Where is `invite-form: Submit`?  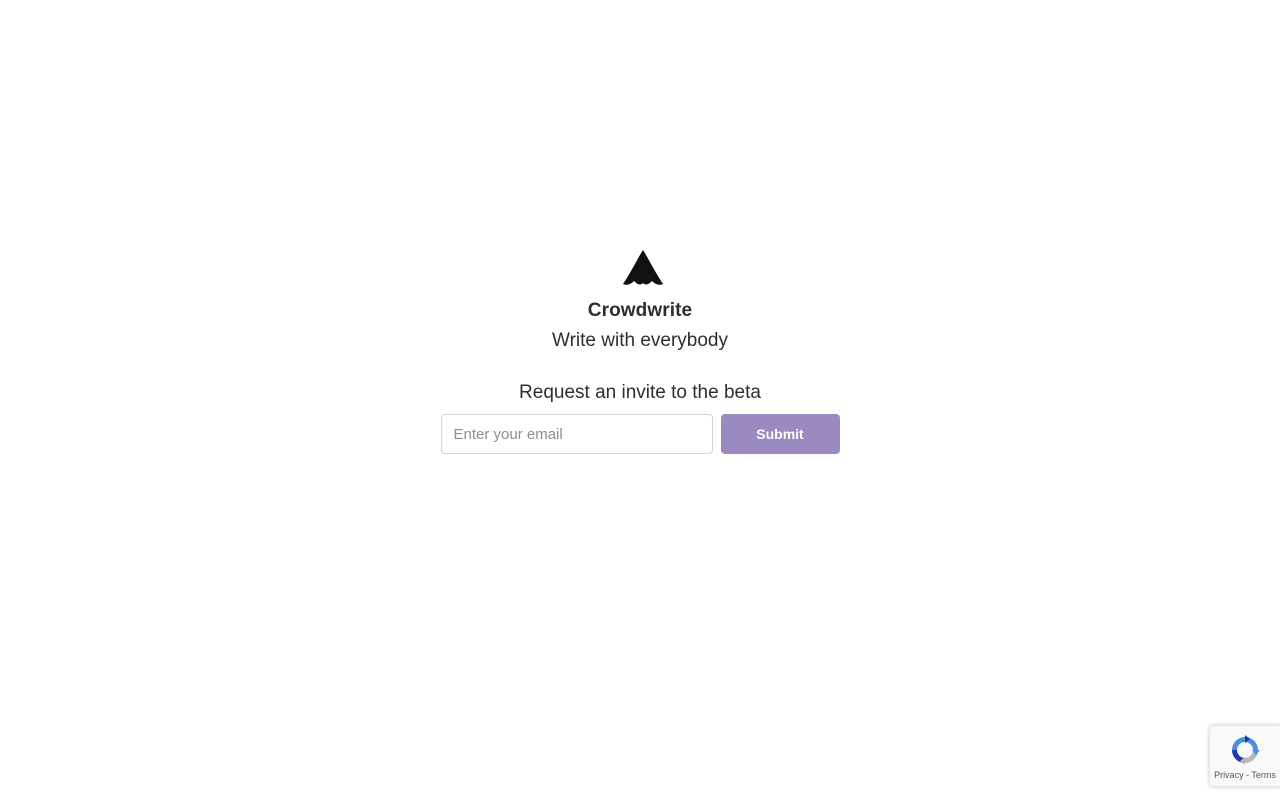 invite-form: Submit is located at coordinates (640, 434).